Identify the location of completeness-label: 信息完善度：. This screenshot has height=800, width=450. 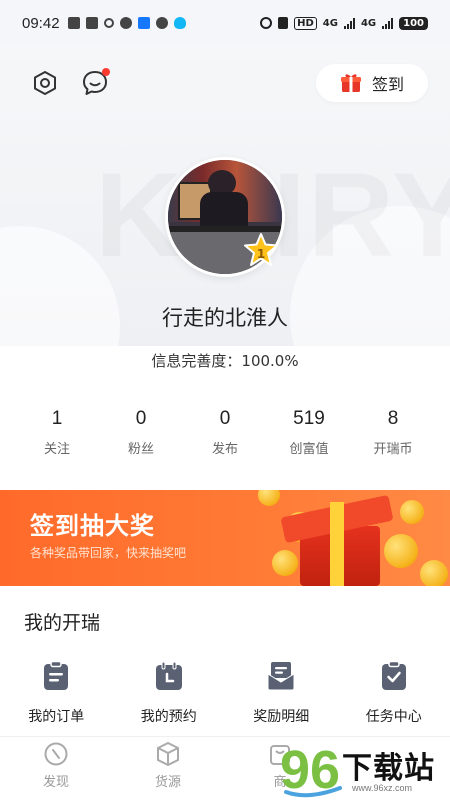
(196, 361).